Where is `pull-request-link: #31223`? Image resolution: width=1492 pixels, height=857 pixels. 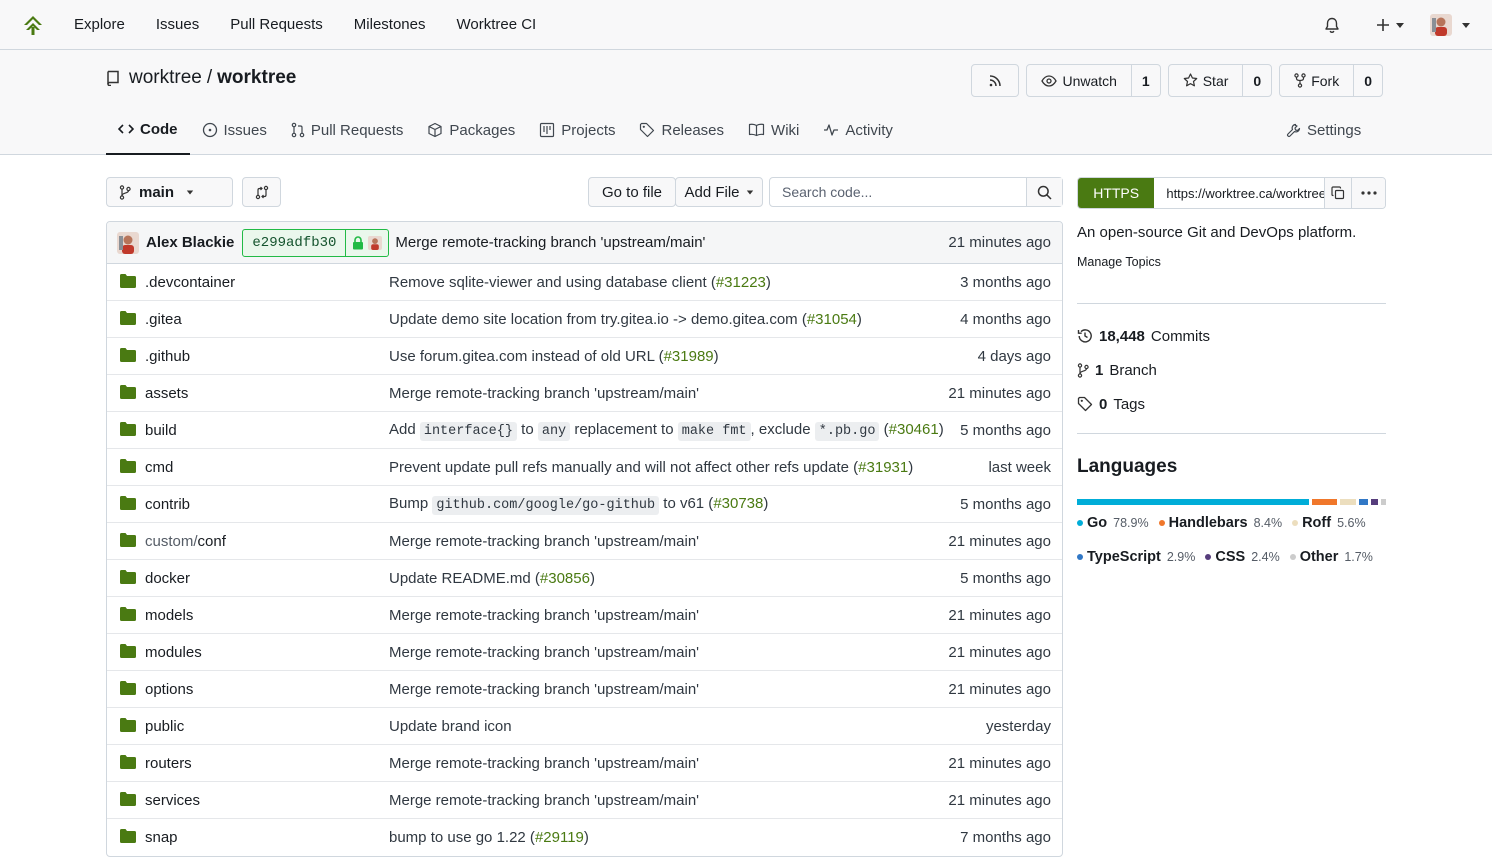
pull-request-link: #31223 is located at coordinates (741, 282).